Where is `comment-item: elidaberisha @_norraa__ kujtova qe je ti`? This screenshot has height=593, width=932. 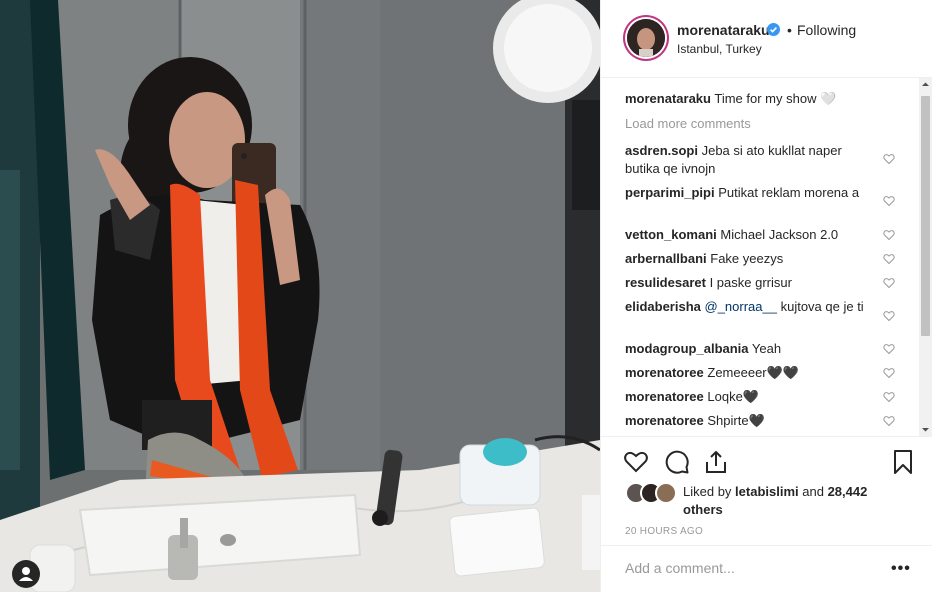
comment-item: elidaberisha @_norraa__ kujtova qe je ti is located at coordinates (750, 307).